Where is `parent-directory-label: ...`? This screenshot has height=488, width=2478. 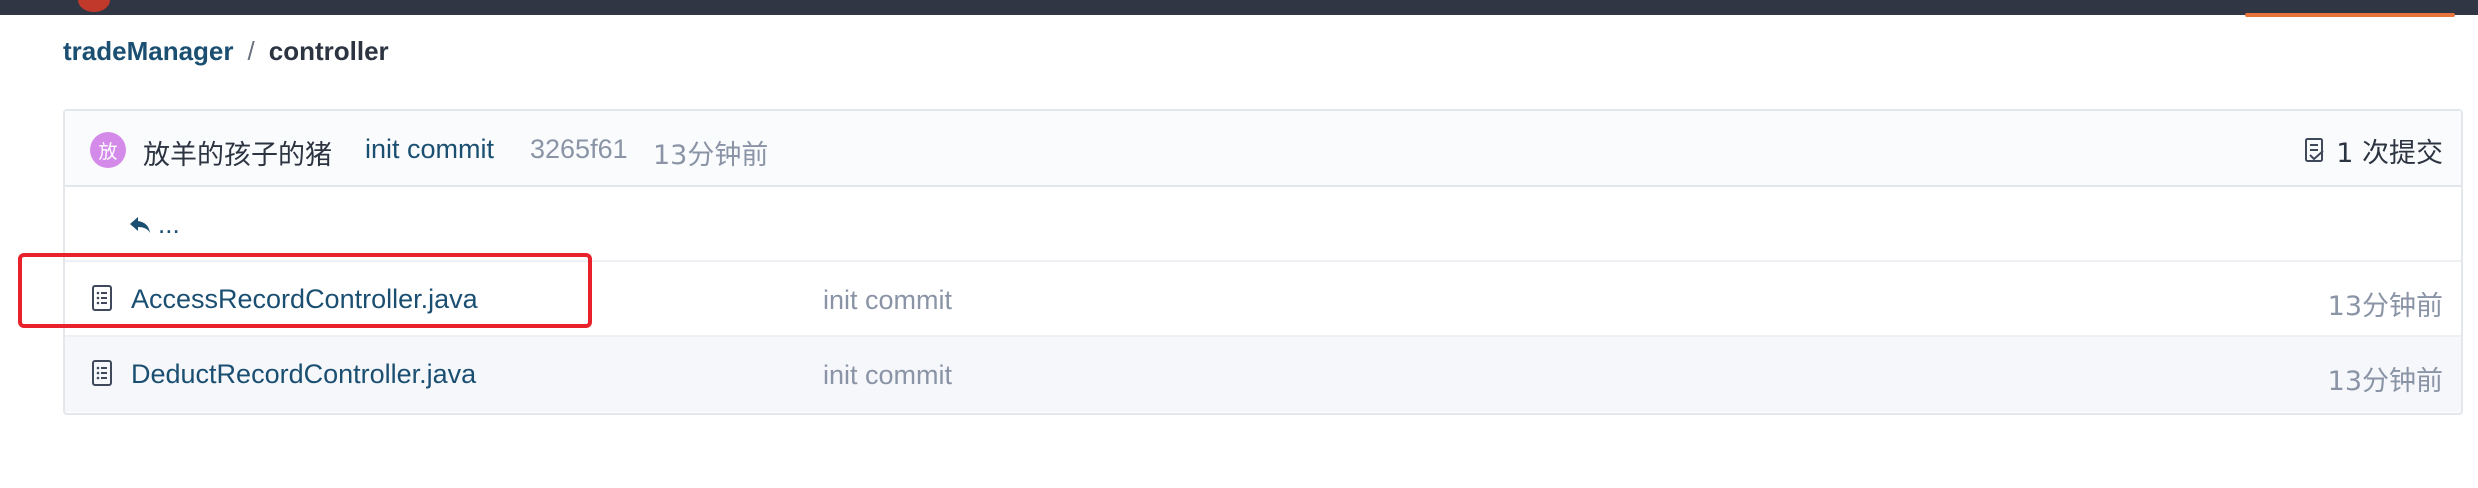
parent-directory-label: ... is located at coordinates (169, 224).